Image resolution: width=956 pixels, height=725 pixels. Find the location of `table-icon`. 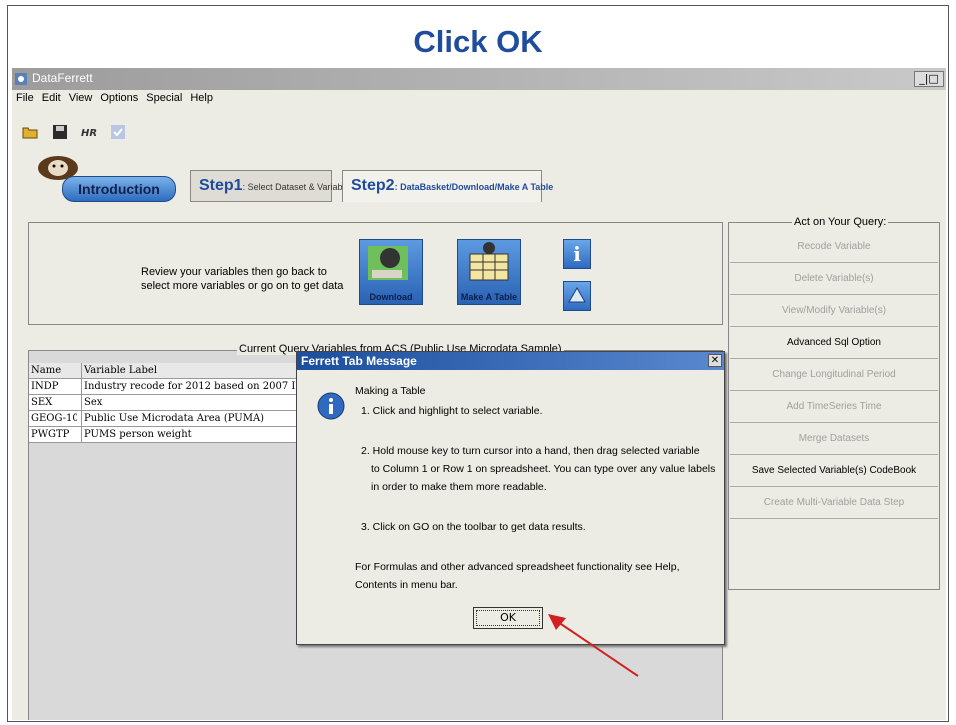

table-icon is located at coordinates (489, 261).